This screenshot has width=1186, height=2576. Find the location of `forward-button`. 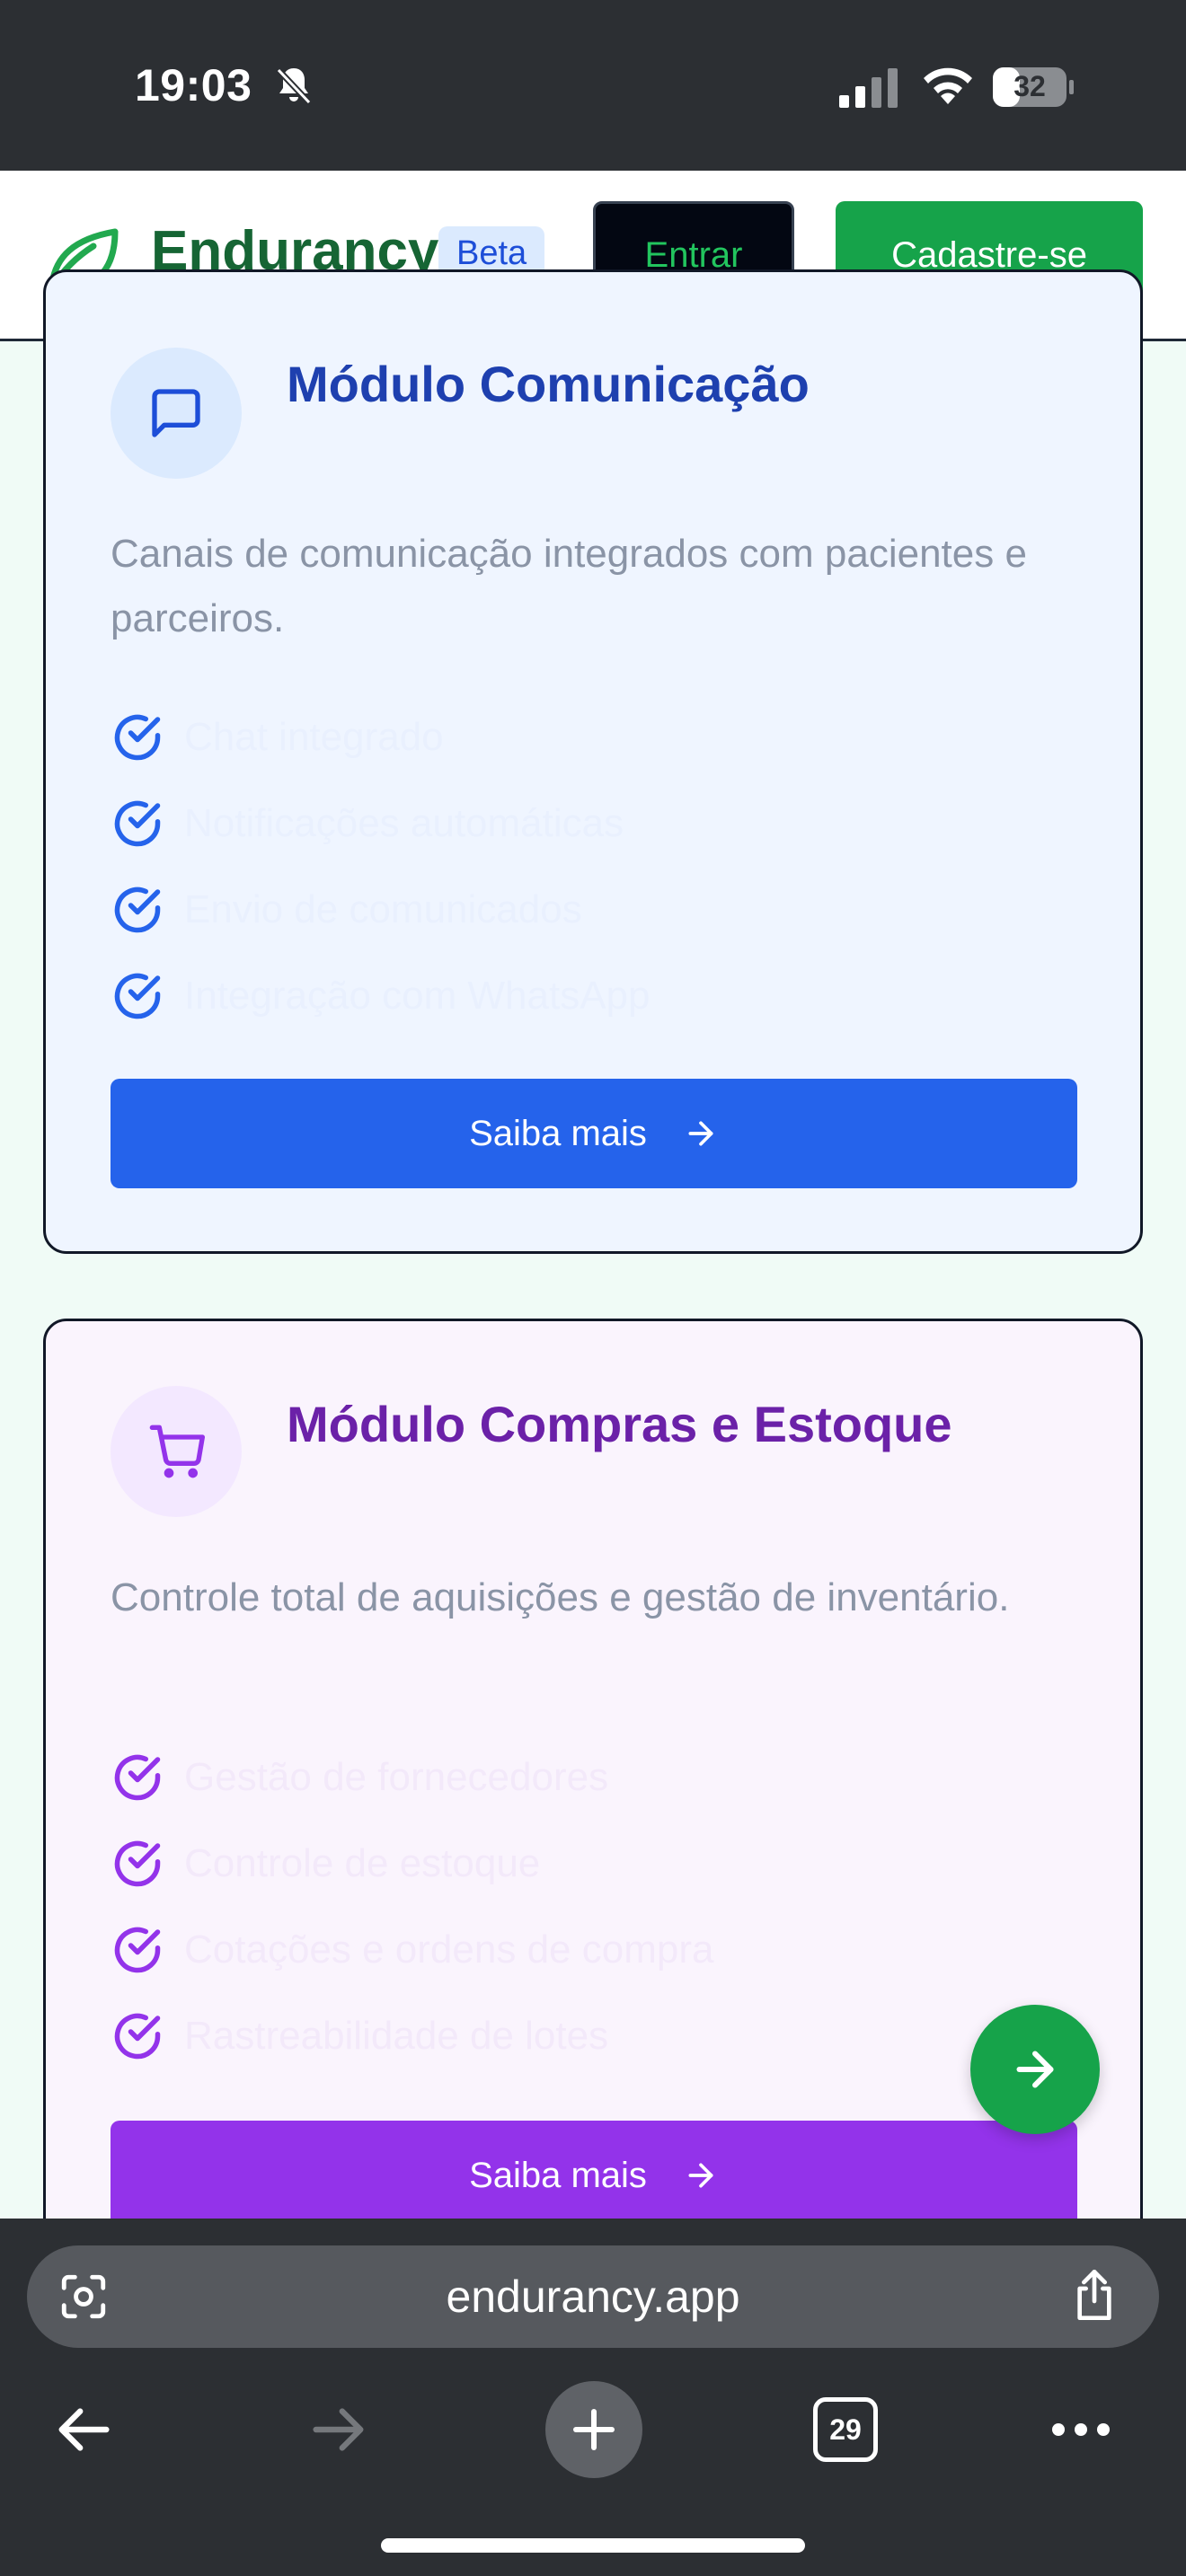

forward-button is located at coordinates (337, 2429).